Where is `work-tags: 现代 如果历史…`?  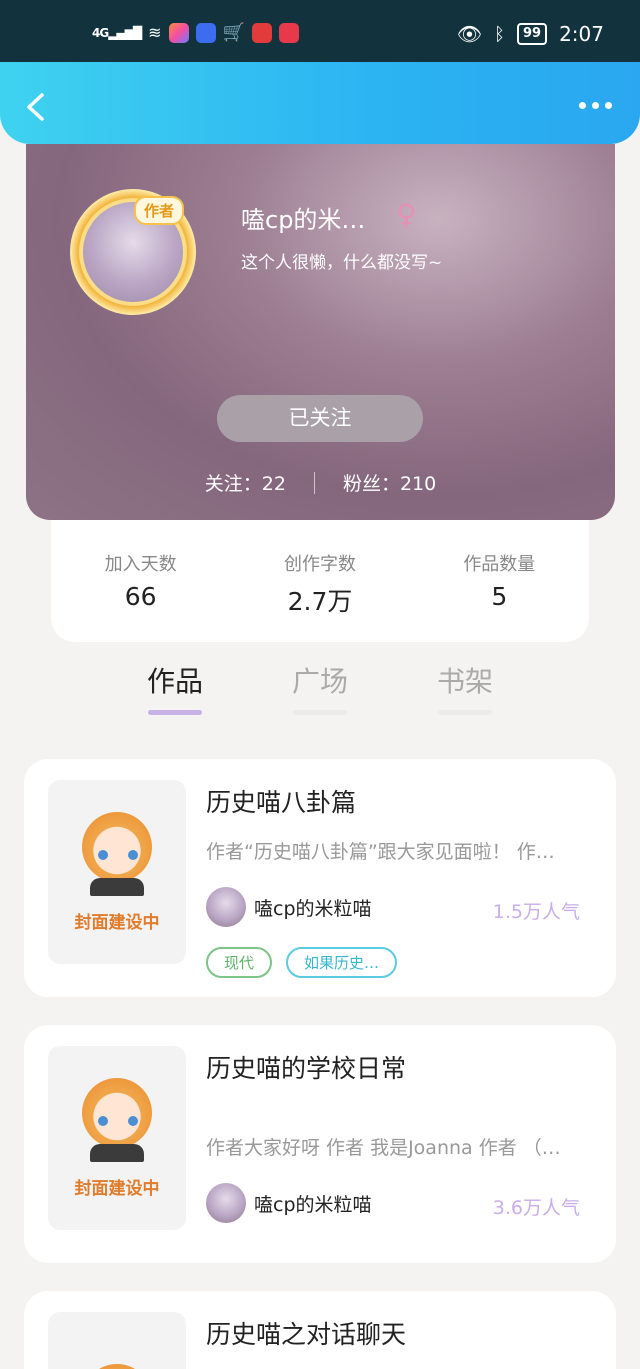
work-tags: 现代 如果历史… is located at coordinates (302, 962).